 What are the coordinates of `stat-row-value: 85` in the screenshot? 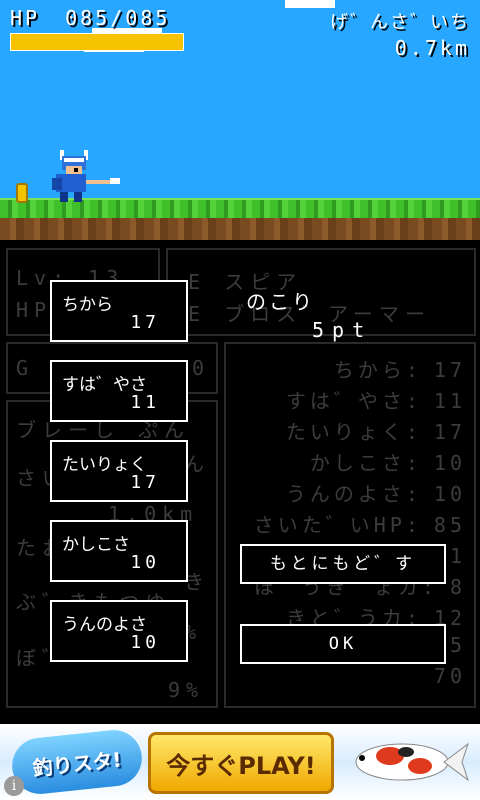 It's located at (449, 525).